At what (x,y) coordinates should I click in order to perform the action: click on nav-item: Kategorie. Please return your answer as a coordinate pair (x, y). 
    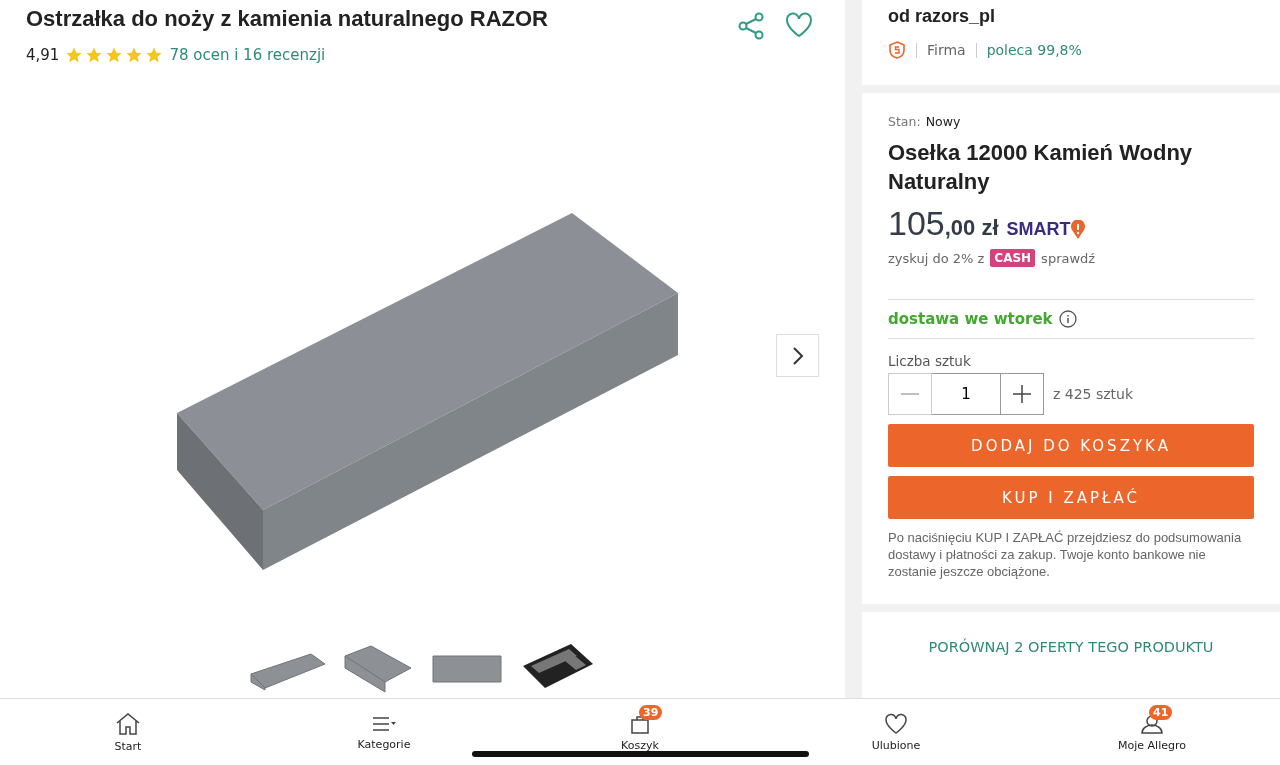
    Looking at the image, I should click on (384, 732).